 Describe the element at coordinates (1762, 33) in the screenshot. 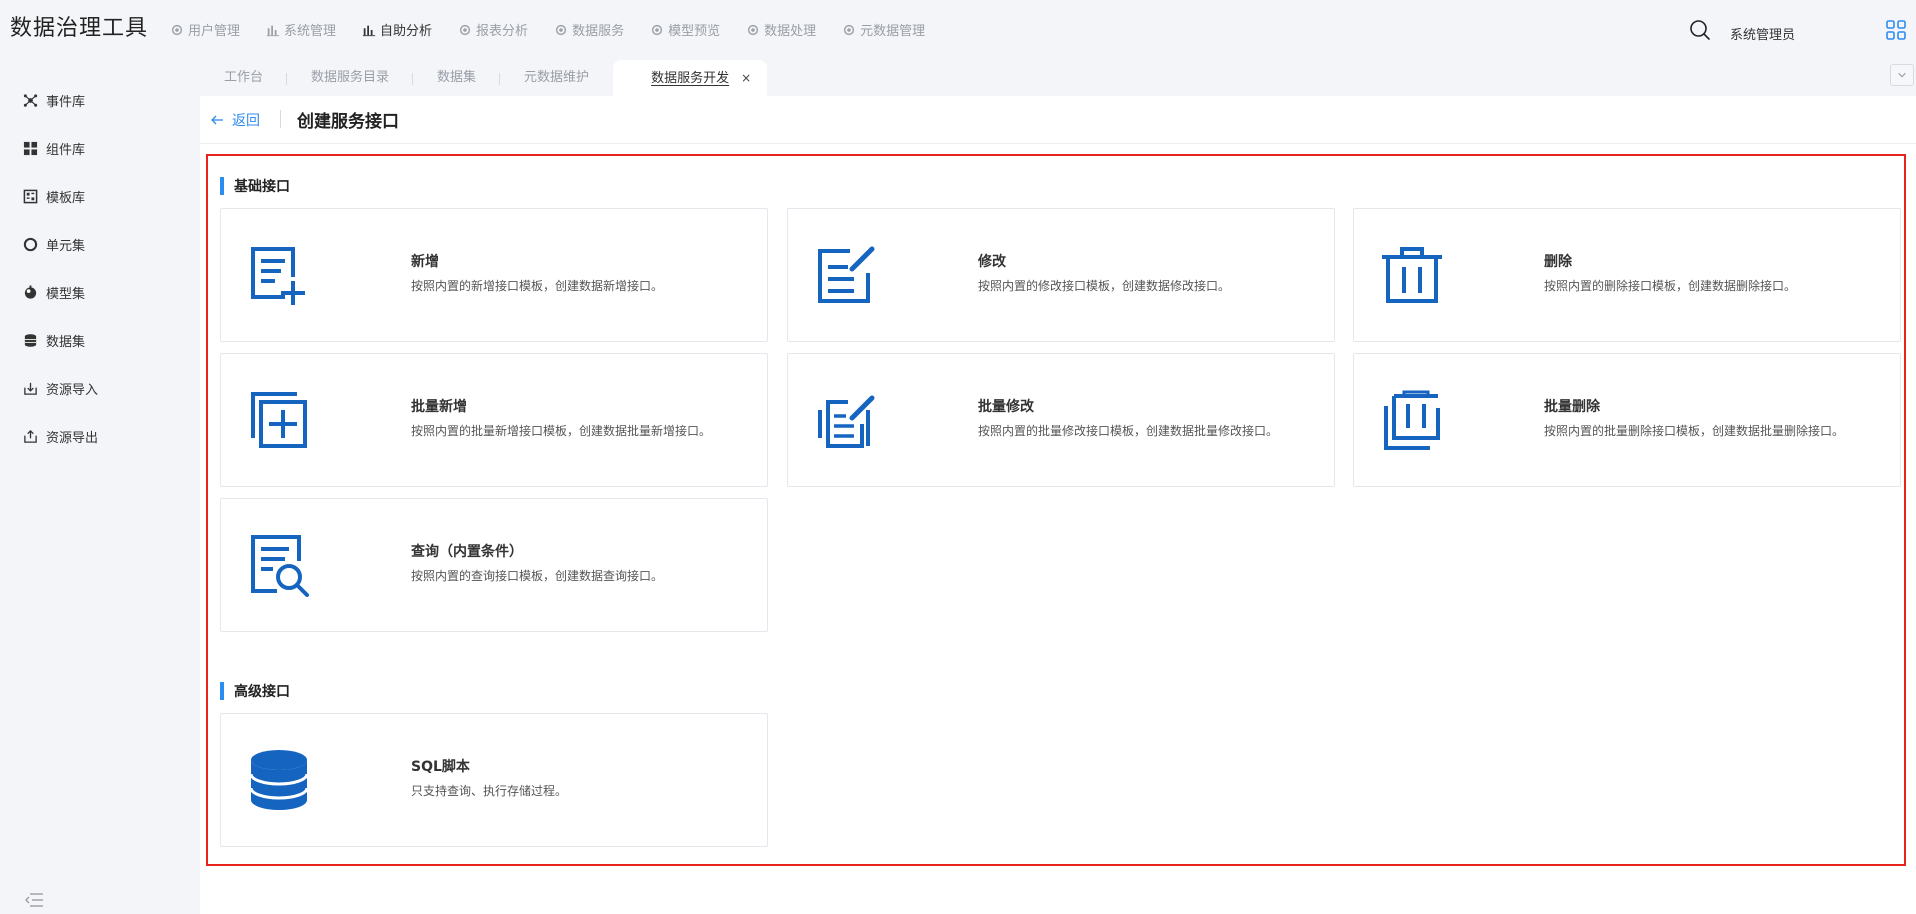

I see `user-name: 系统管理员` at that location.